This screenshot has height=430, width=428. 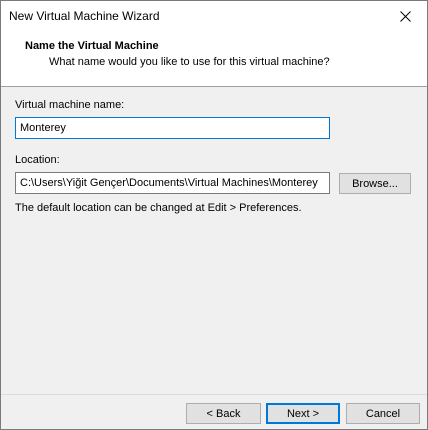 What do you see at coordinates (214, 16) in the screenshot?
I see `title-bar: New Virtual Machine Wizard` at bounding box center [214, 16].